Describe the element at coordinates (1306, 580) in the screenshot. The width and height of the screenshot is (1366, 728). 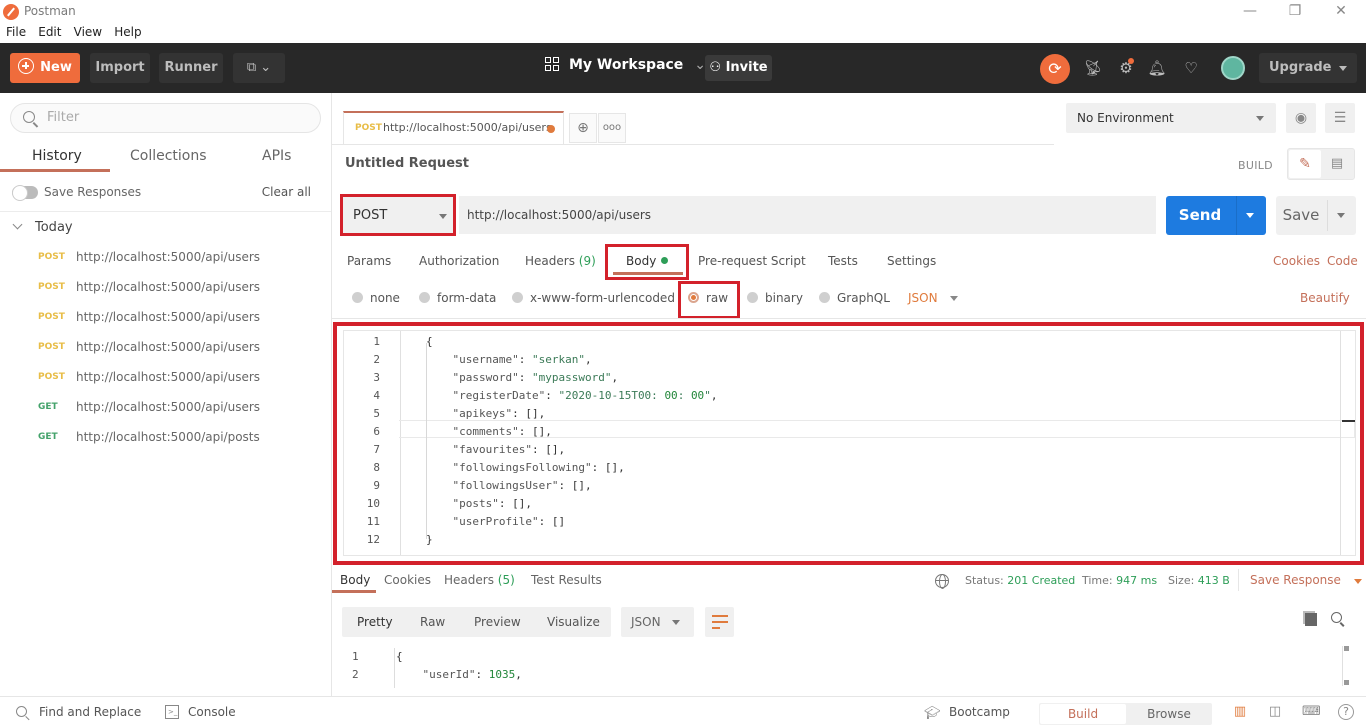
I see `save-response-button: Save Response` at that location.